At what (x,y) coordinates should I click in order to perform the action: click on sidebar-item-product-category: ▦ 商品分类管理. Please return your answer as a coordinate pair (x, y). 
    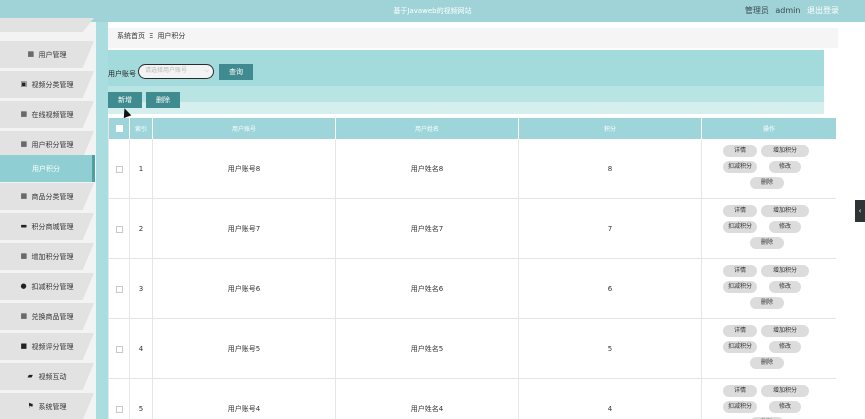
    Looking at the image, I should click on (47, 196).